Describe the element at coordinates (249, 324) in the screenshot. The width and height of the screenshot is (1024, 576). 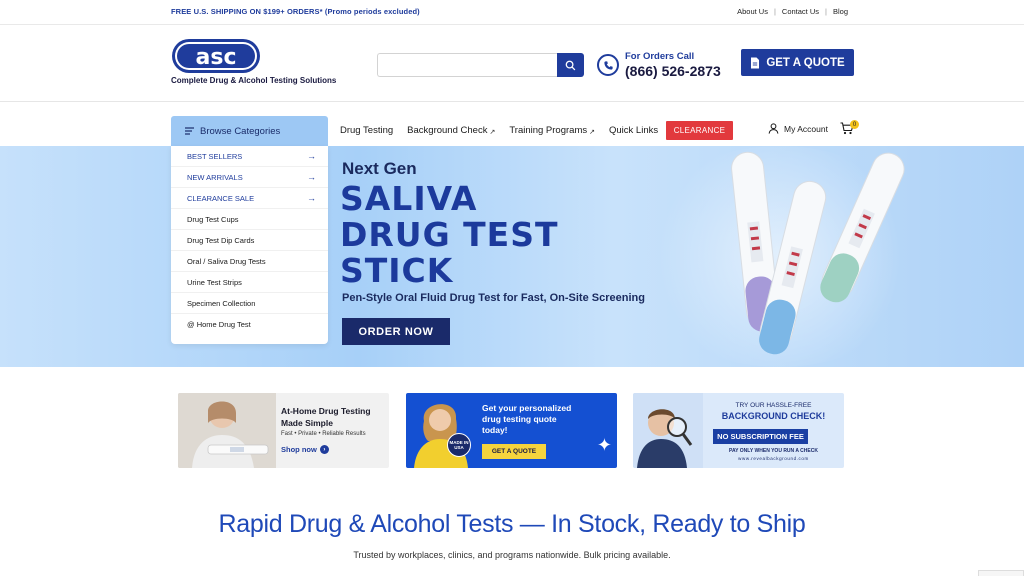
I see `category-home-drug-test: @ Home Drug Test` at that location.